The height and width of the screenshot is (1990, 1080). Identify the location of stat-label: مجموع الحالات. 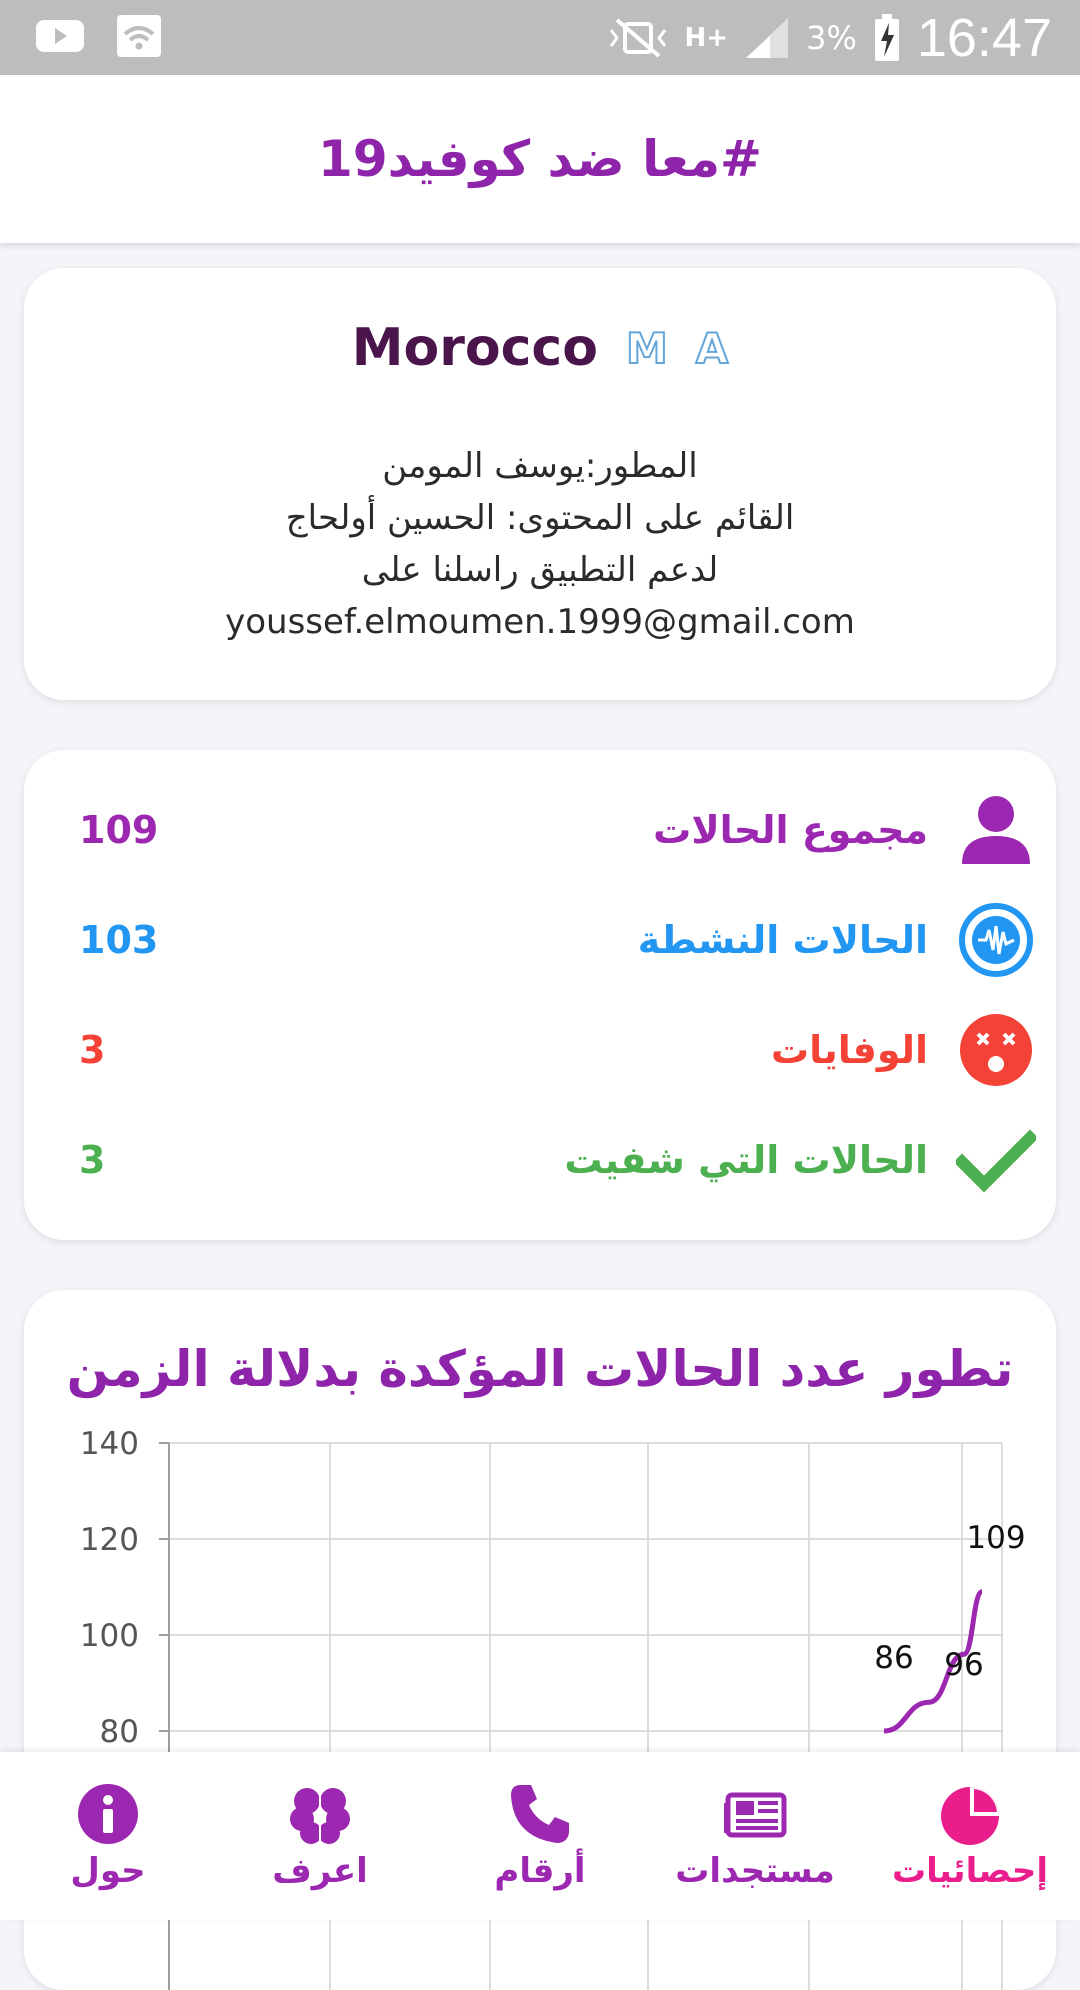
(790, 830).